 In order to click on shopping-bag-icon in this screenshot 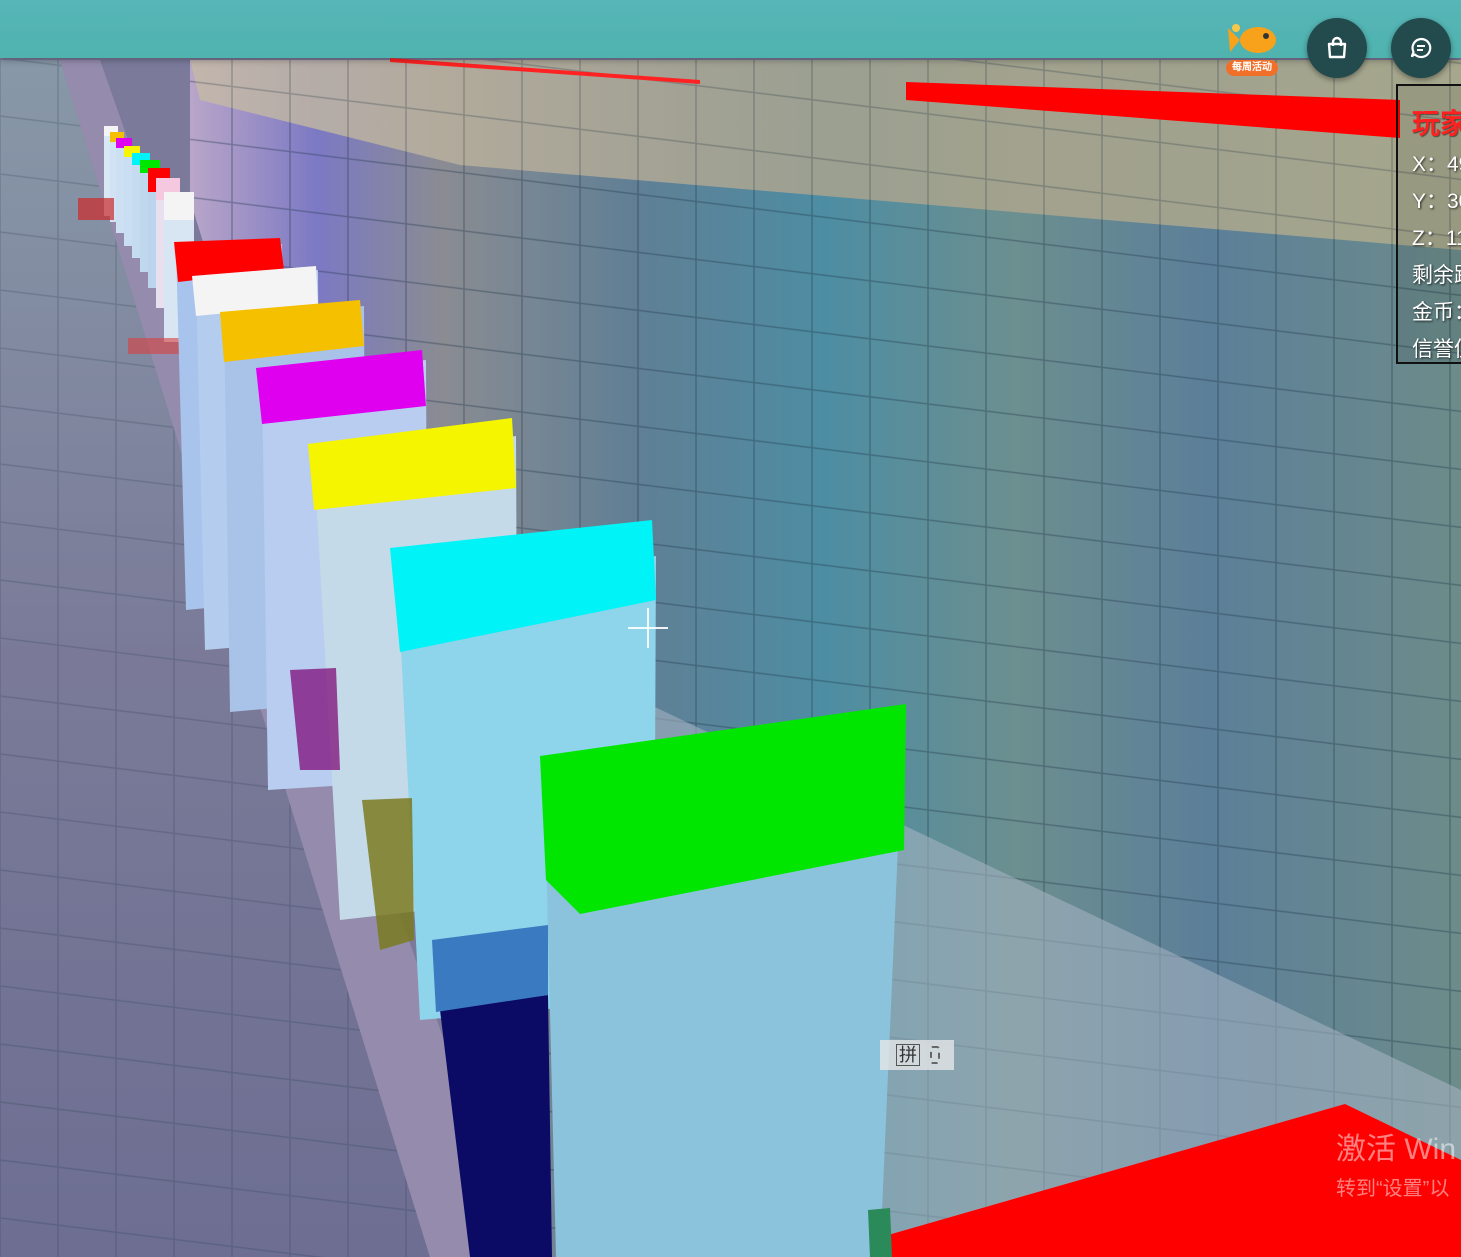, I will do `click(1337, 47)`.